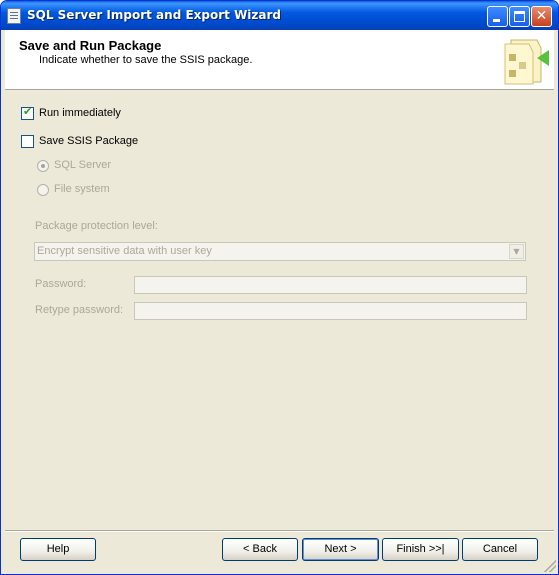 The height and width of the screenshot is (575, 559). Describe the element at coordinates (550, 566) in the screenshot. I see `resize-grip` at that location.